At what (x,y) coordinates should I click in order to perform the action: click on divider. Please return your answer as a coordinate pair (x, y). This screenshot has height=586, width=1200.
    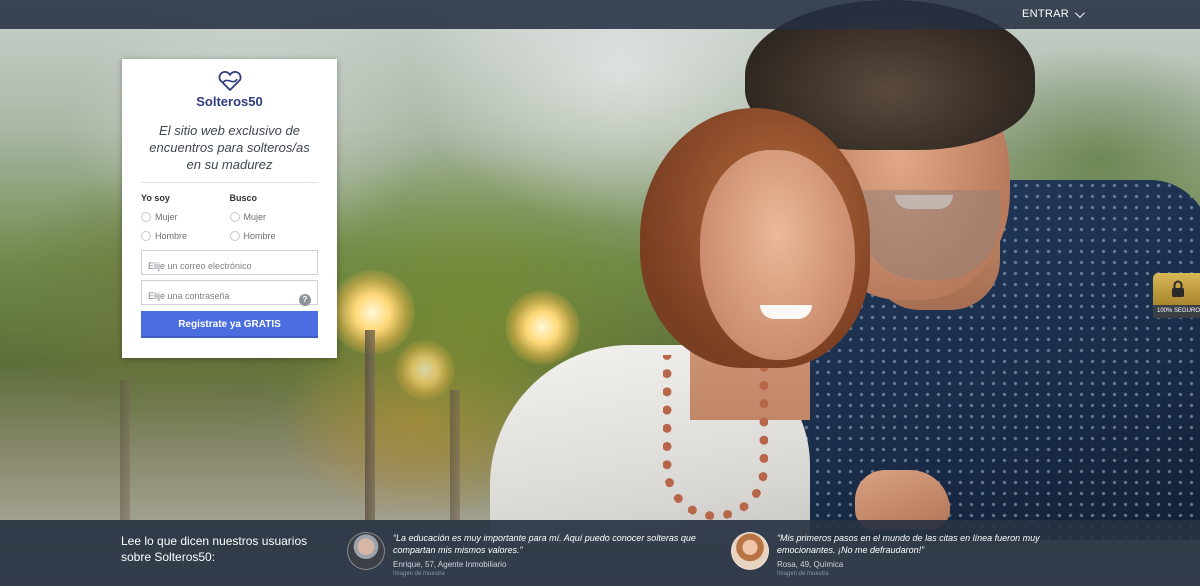
    Looking at the image, I should click on (229, 182).